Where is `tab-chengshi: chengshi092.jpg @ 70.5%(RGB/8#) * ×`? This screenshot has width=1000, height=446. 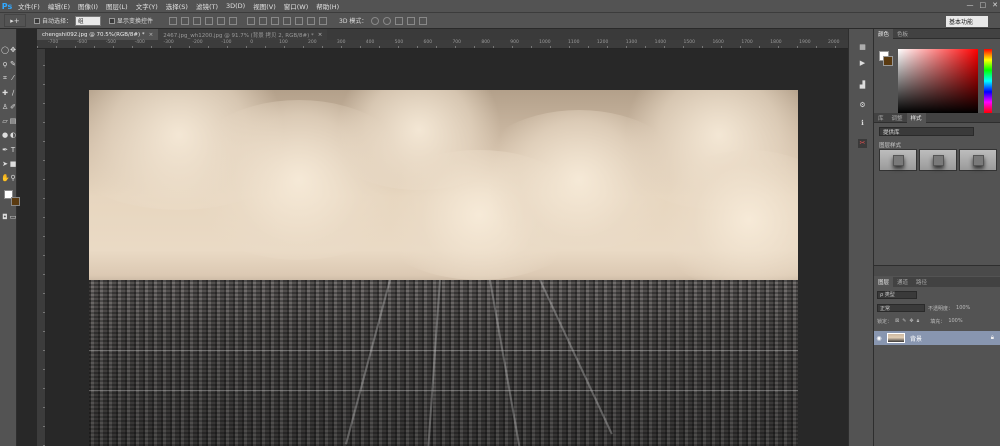 tab-chengshi: chengshi092.jpg @ 70.5%(RGB/8#) * × is located at coordinates (98, 34).